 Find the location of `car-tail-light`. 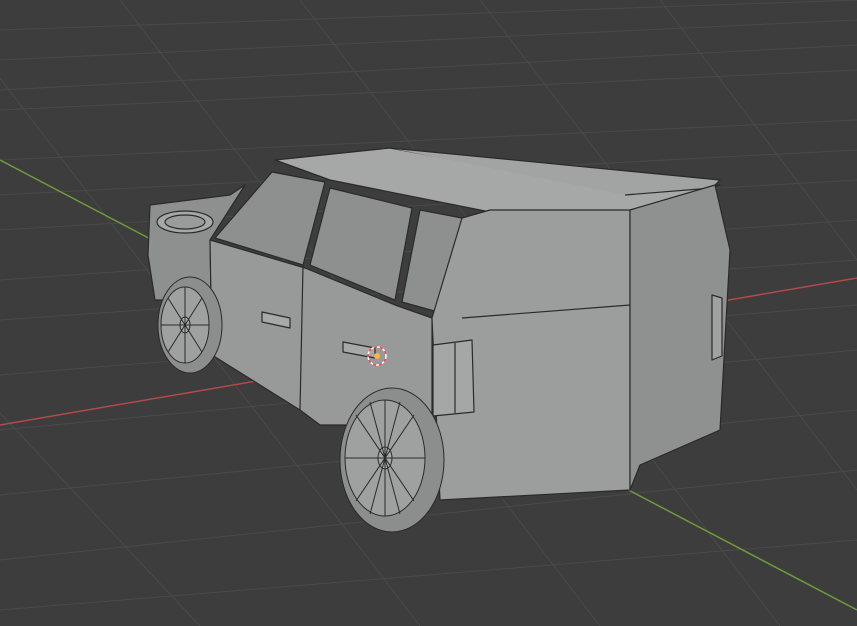

car-tail-light is located at coordinates (453, 378).